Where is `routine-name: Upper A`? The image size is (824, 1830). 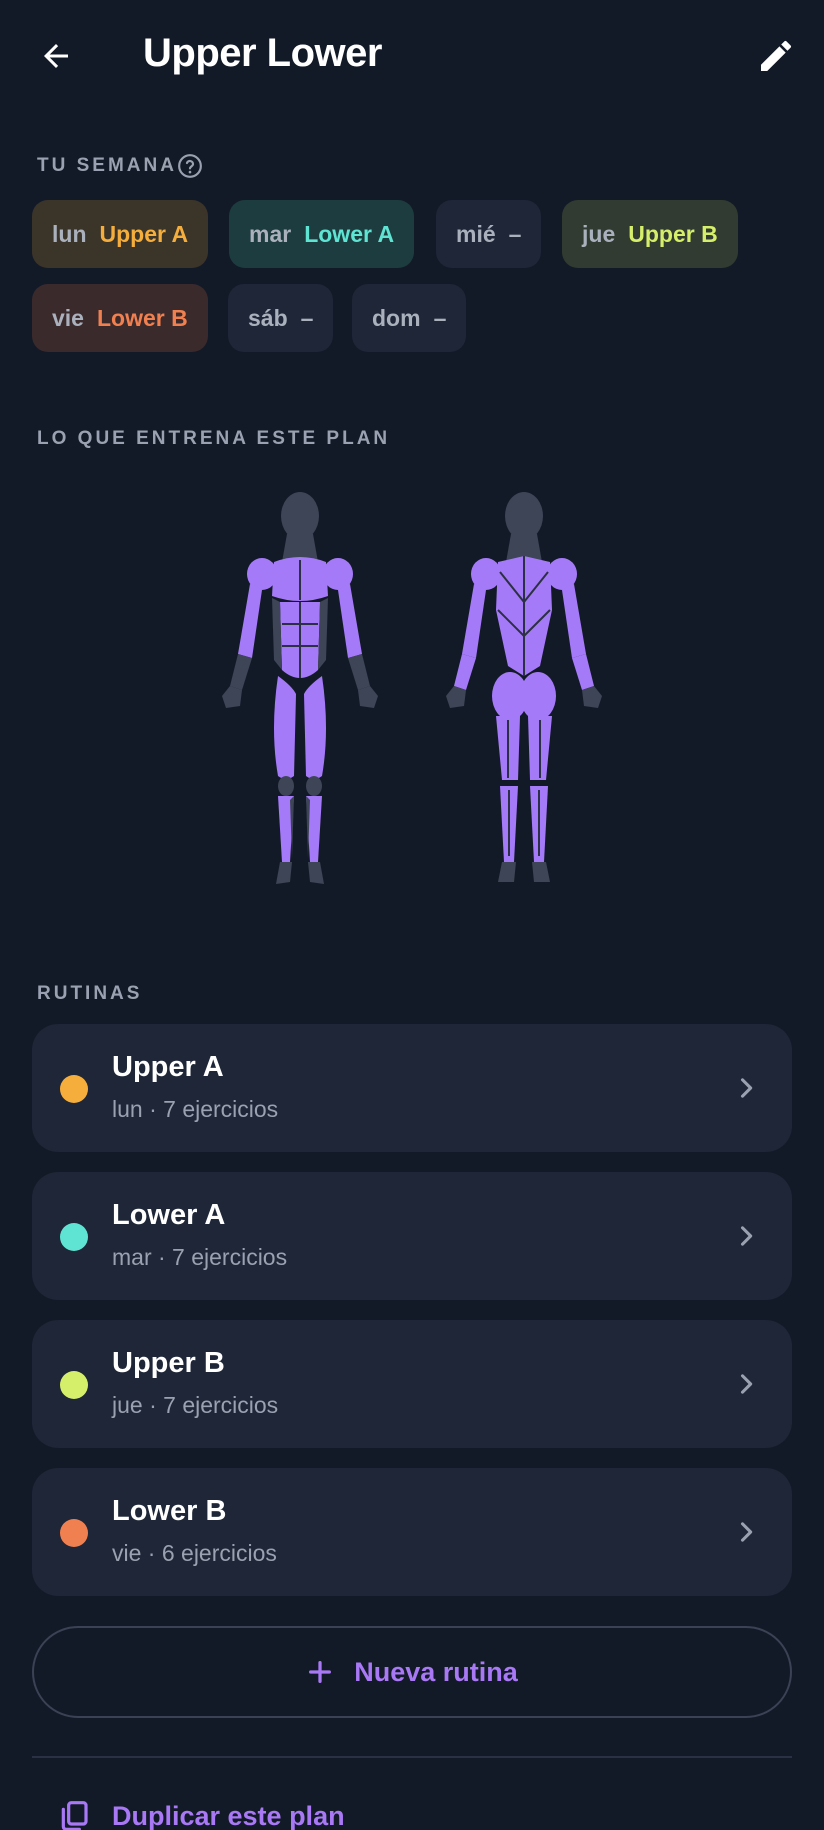
routine-name: Upper A is located at coordinates (168, 1067).